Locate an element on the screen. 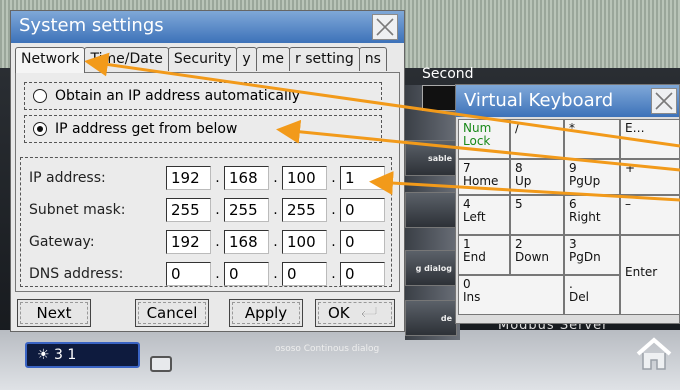 This screenshot has height=390, width=680. key-0: 0 Ins is located at coordinates (511, 295).